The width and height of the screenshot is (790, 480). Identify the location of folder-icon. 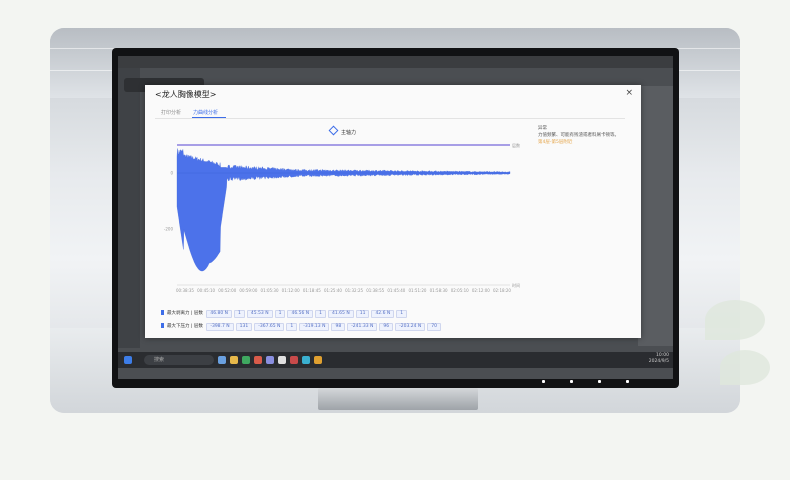
(234, 360).